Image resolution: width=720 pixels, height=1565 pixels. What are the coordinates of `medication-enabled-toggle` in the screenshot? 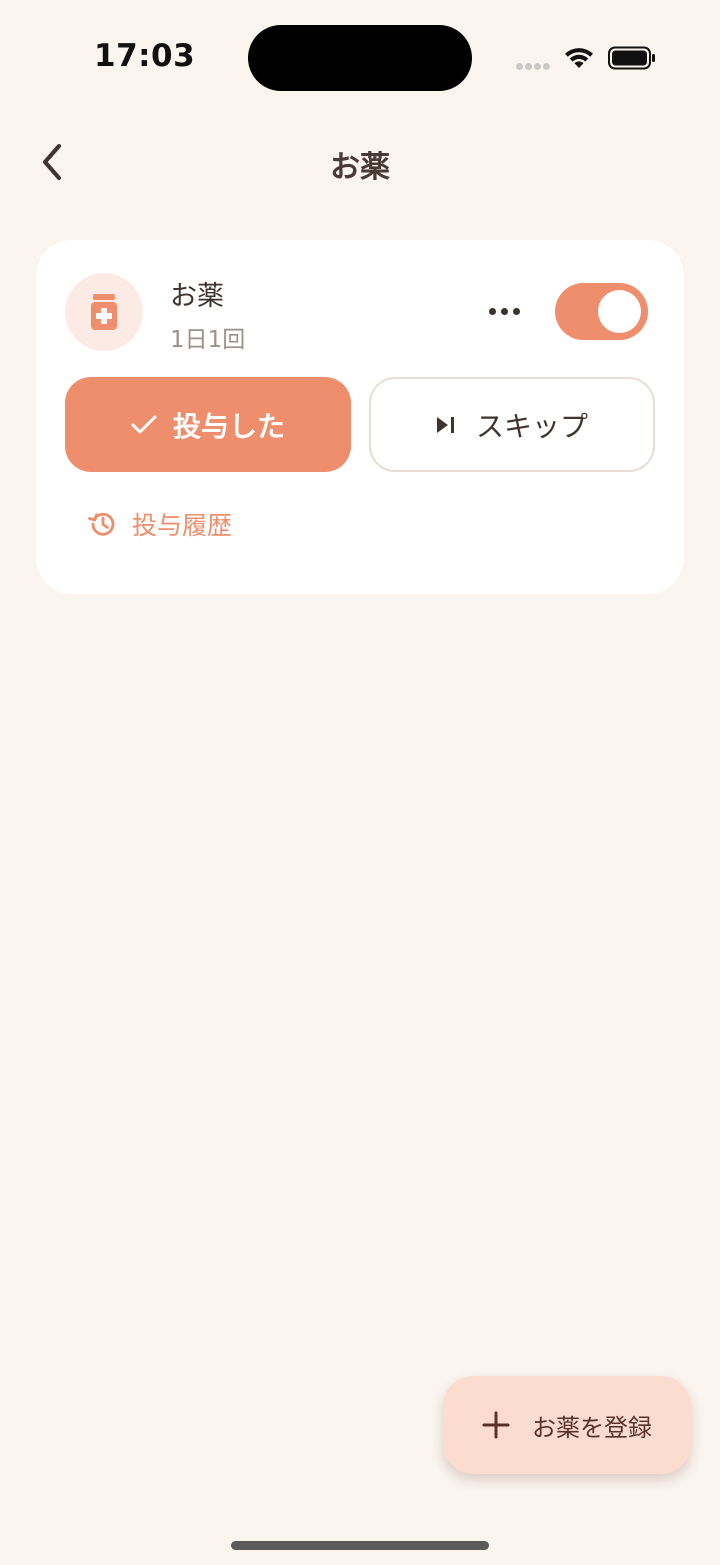 It's located at (601, 311).